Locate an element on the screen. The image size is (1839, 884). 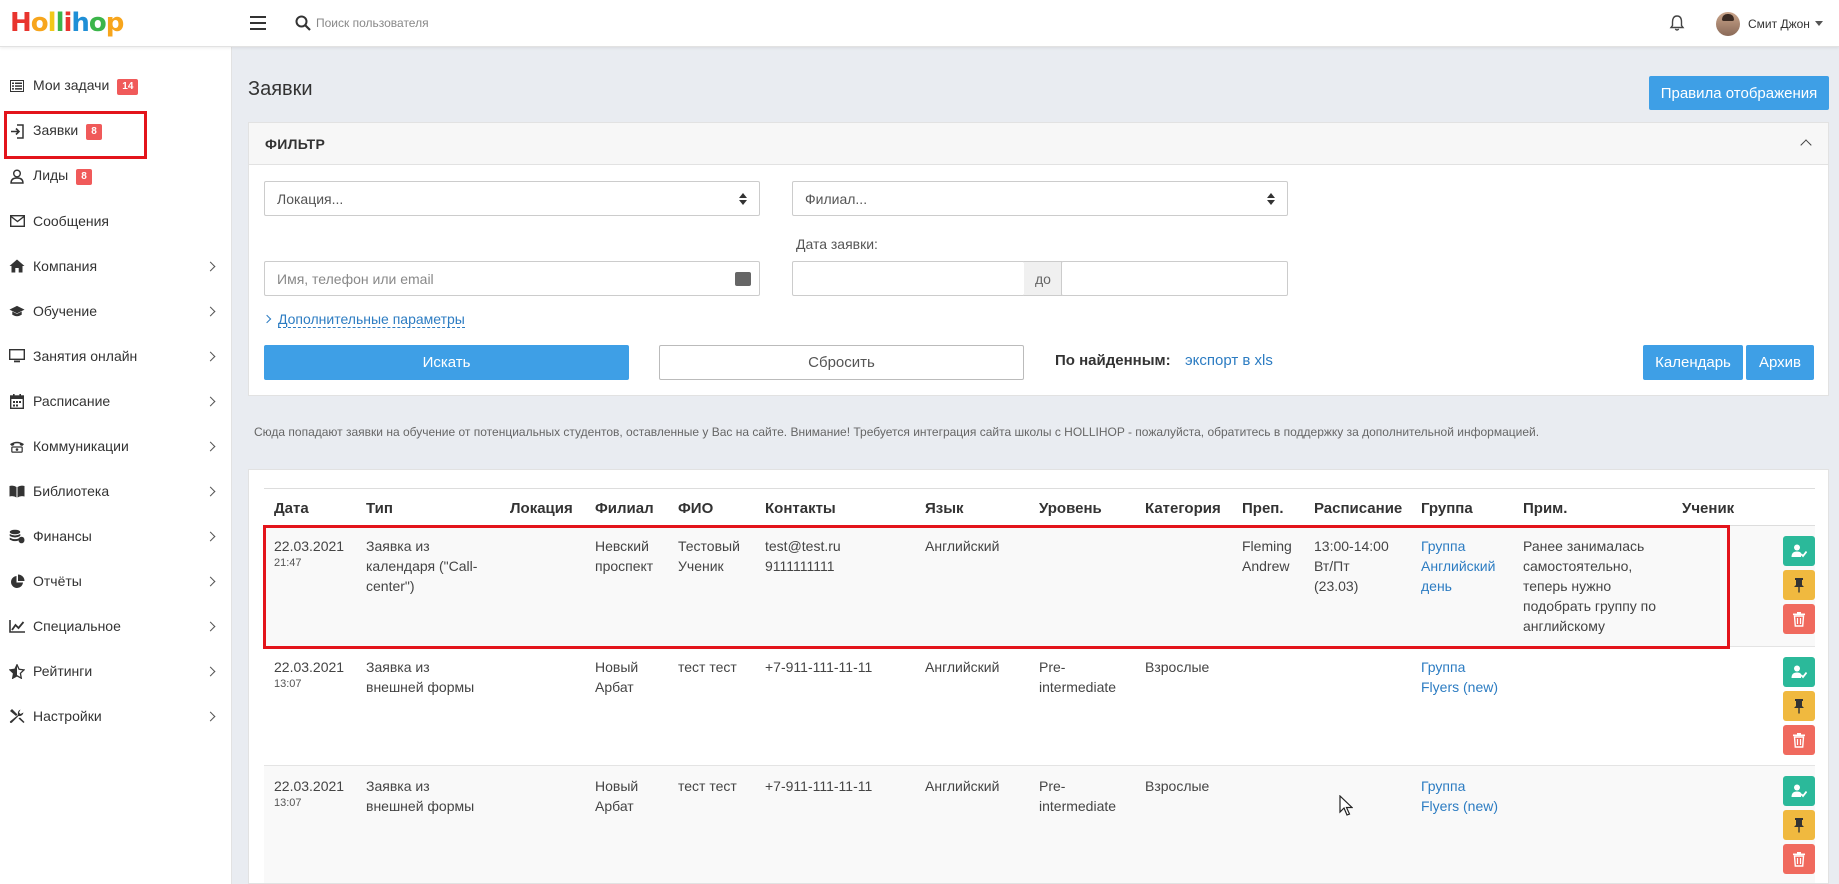
additional-params-link: Дополнительные параметры is located at coordinates (371, 319).